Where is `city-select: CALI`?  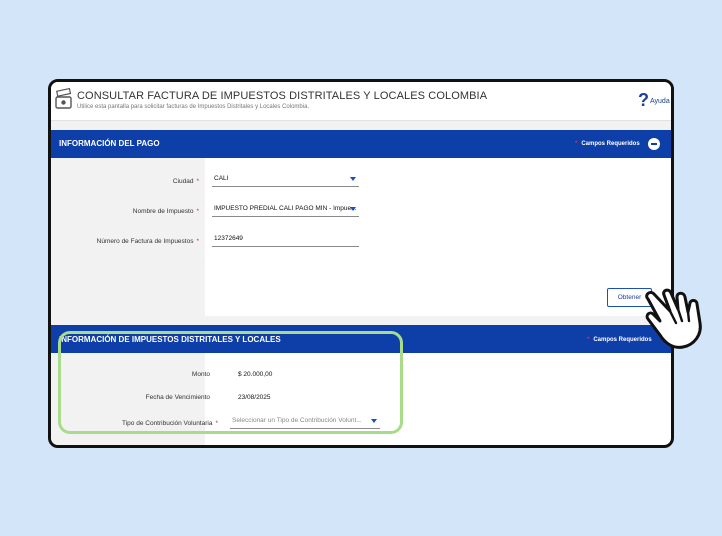 city-select: CALI is located at coordinates (285, 179).